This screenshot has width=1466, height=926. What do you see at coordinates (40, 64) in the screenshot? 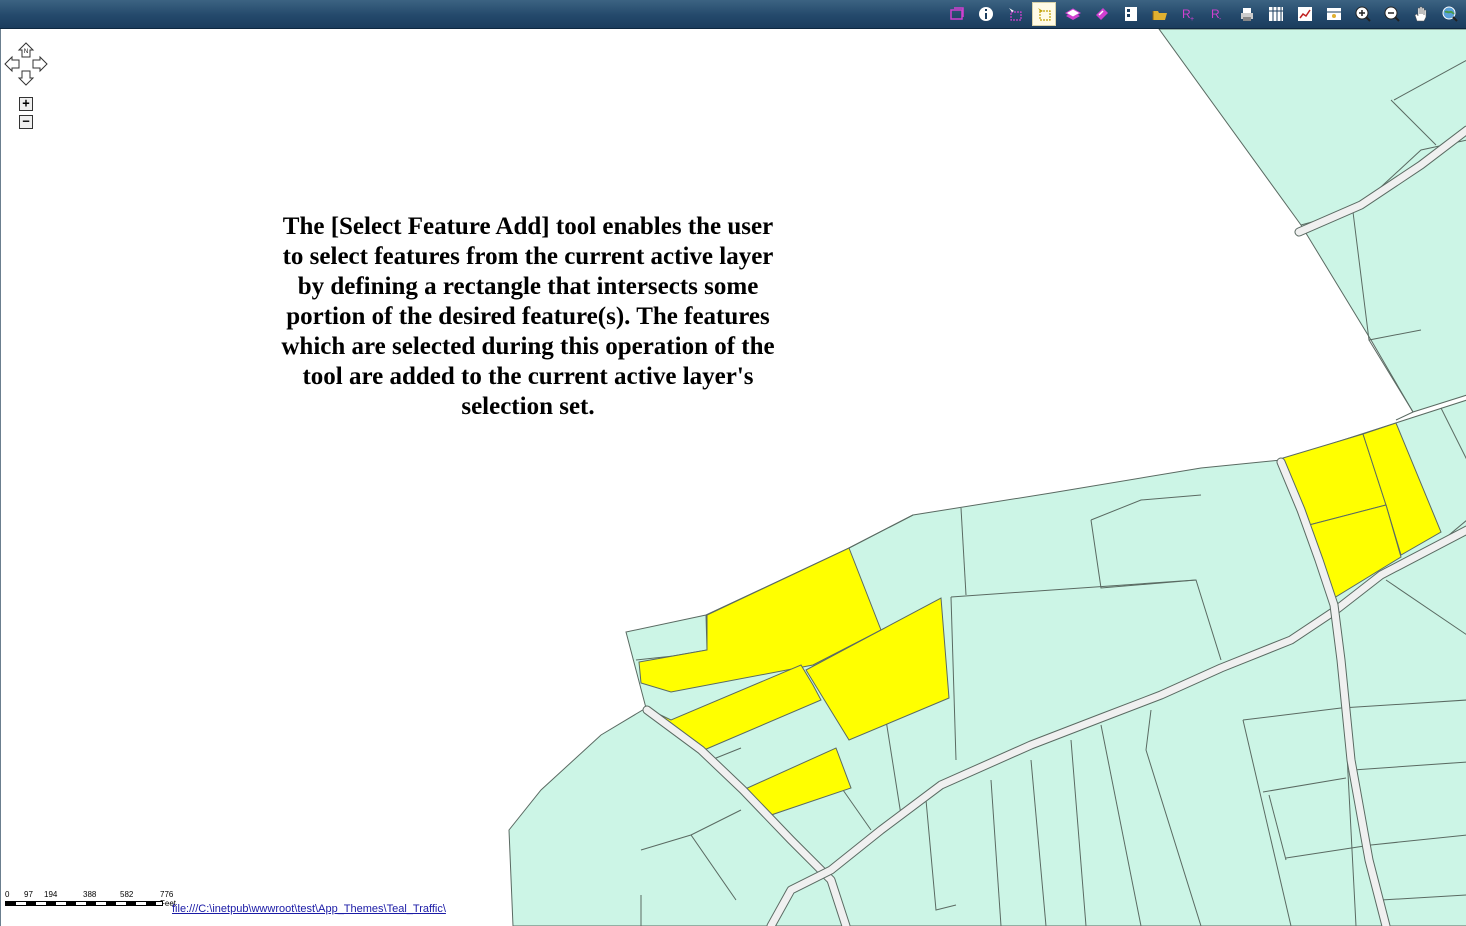
I see `pan-east-arrow` at bounding box center [40, 64].